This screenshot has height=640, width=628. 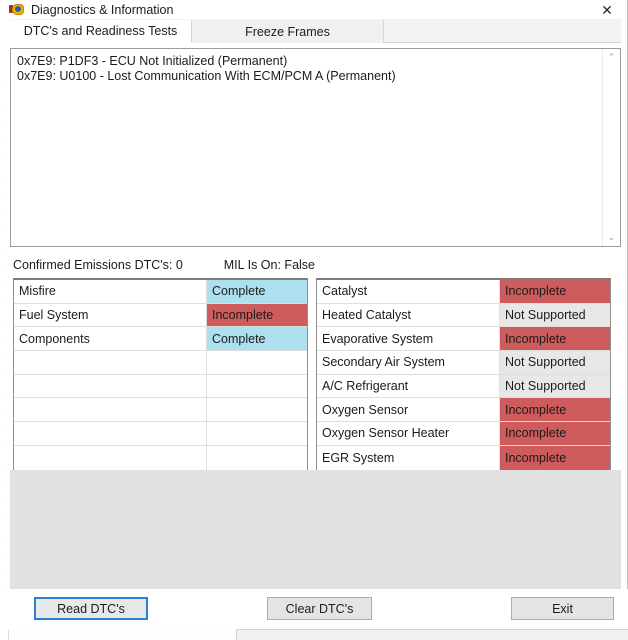 What do you see at coordinates (611, 57) in the screenshot?
I see `scroll-up-icon: ⌃` at bounding box center [611, 57].